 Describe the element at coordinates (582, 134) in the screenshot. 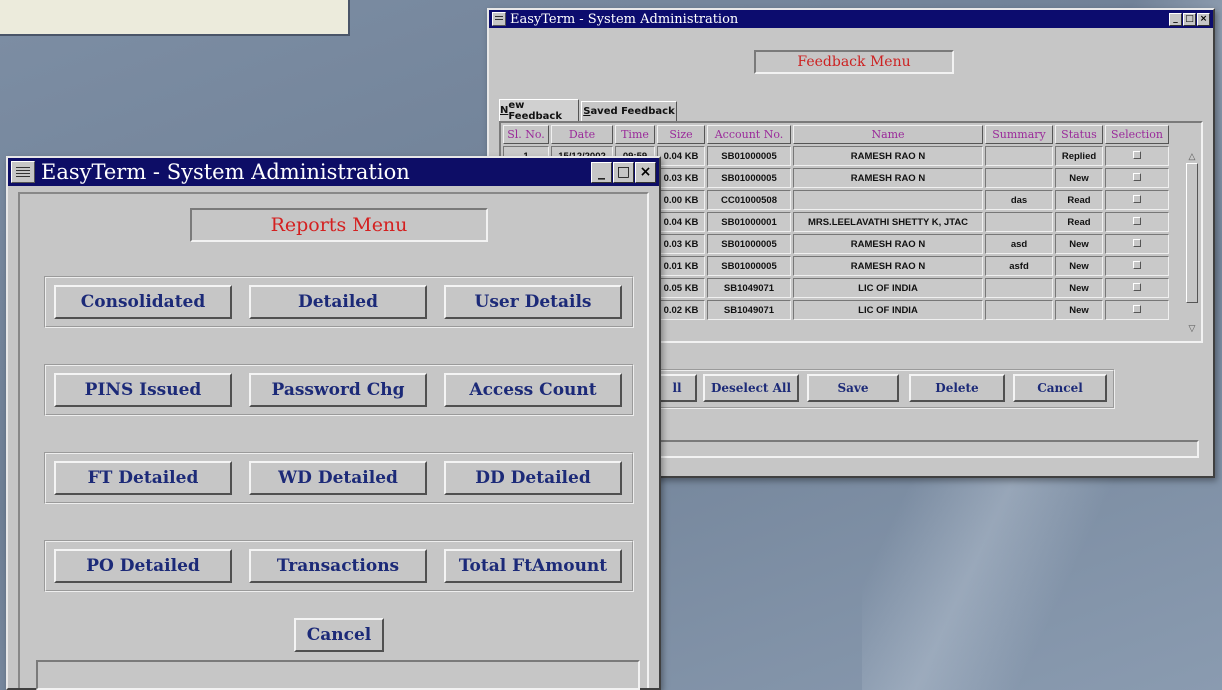

I see `column-header-date: Date` at that location.